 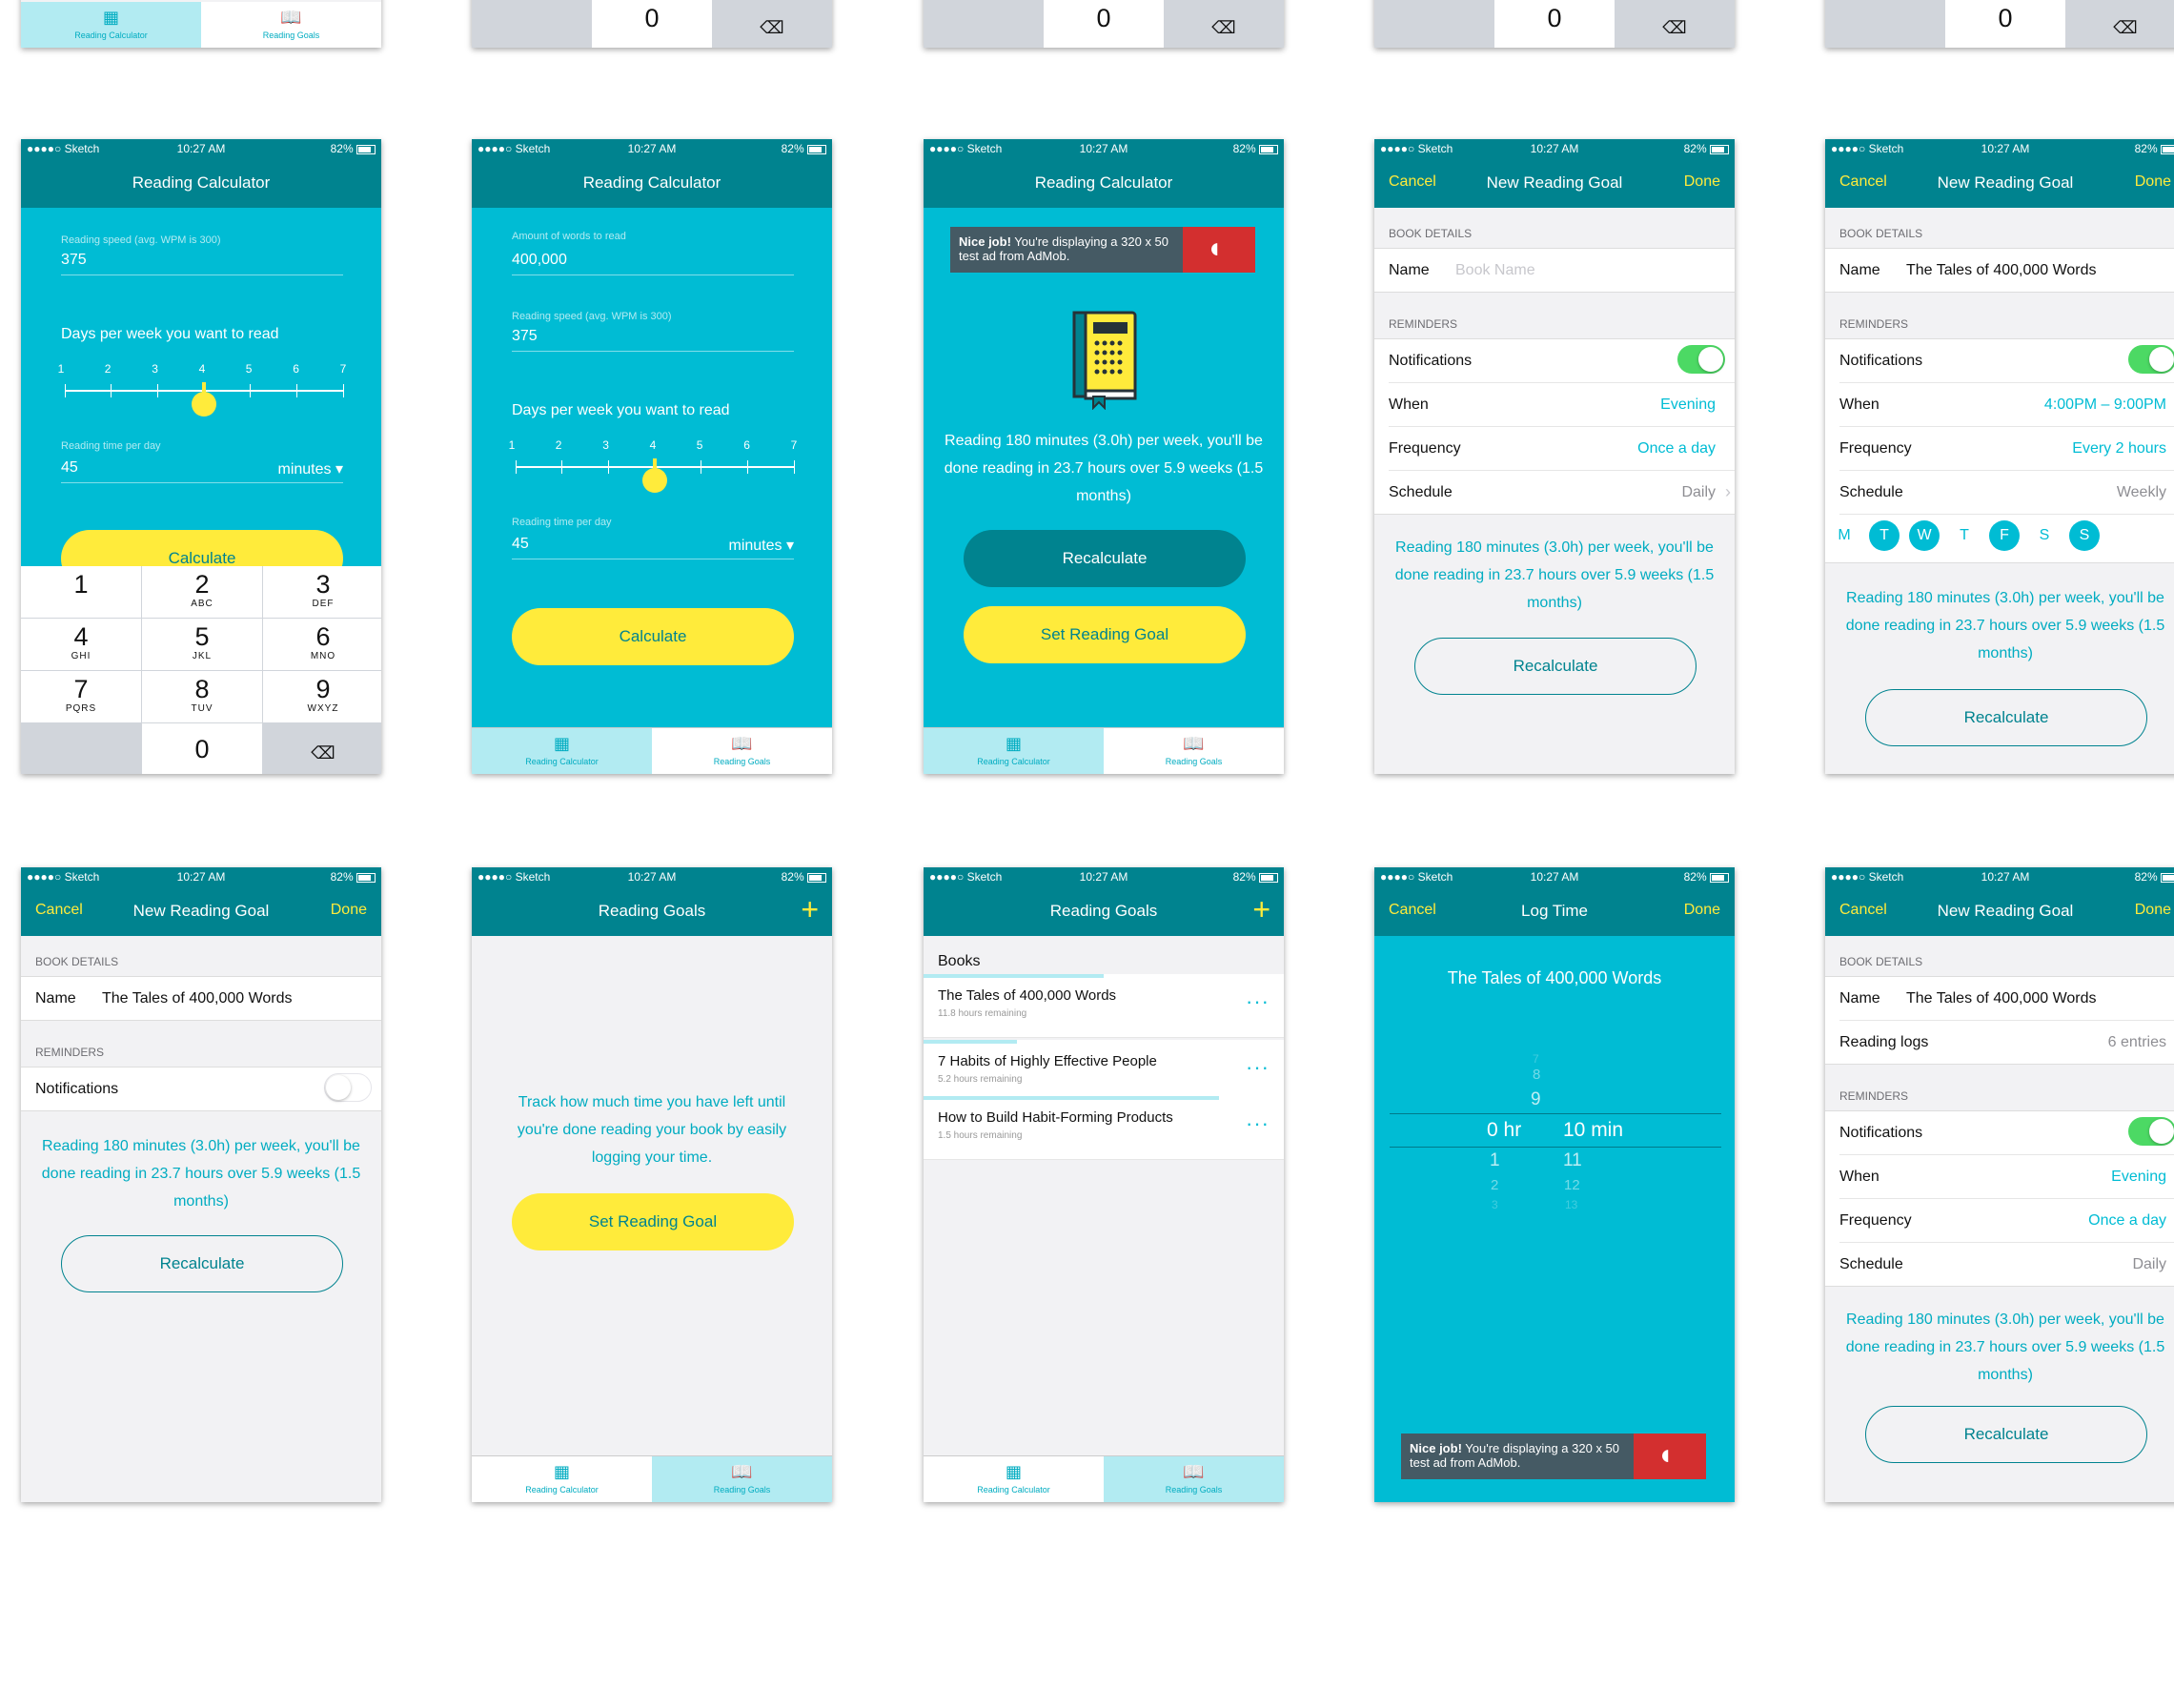 What do you see at coordinates (1103, 148) in the screenshot?
I see `clock: 10:27 AM` at bounding box center [1103, 148].